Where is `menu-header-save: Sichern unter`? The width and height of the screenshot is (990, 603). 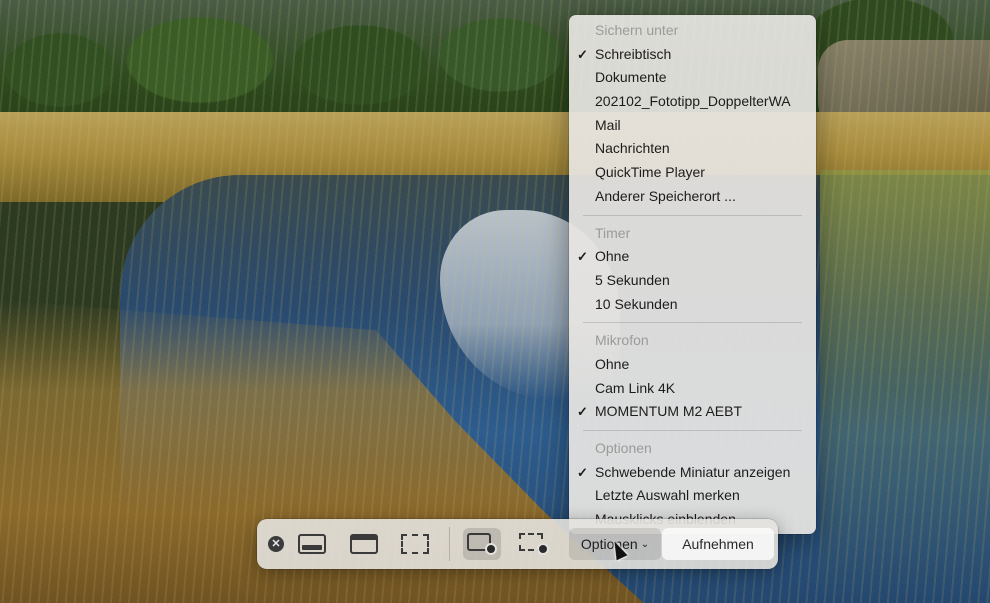 menu-header-save: Sichern unter is located at coordinates (637, 30).